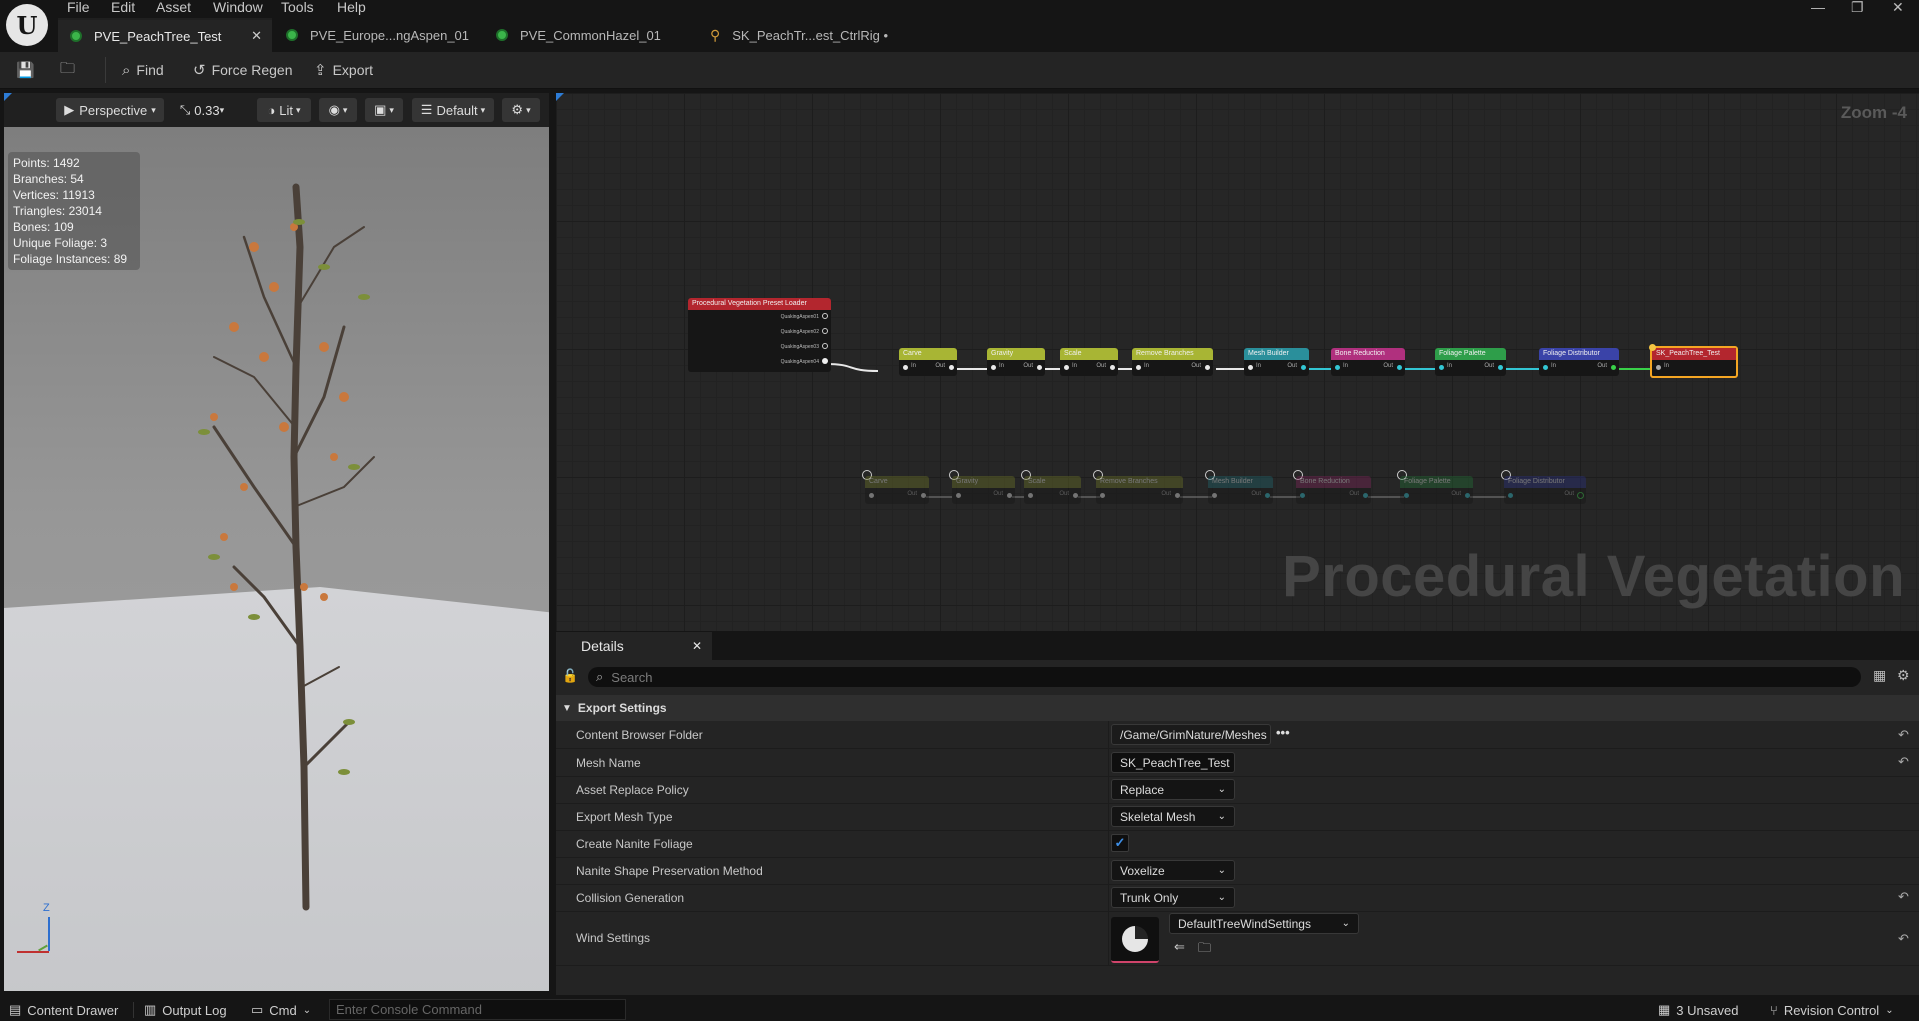 This screenshot has width=1919, height=1021. What do you see at coordinates (123, 7) in the screenshot?
I see `menu-edit: Edit` at bounding box center [123, 7].